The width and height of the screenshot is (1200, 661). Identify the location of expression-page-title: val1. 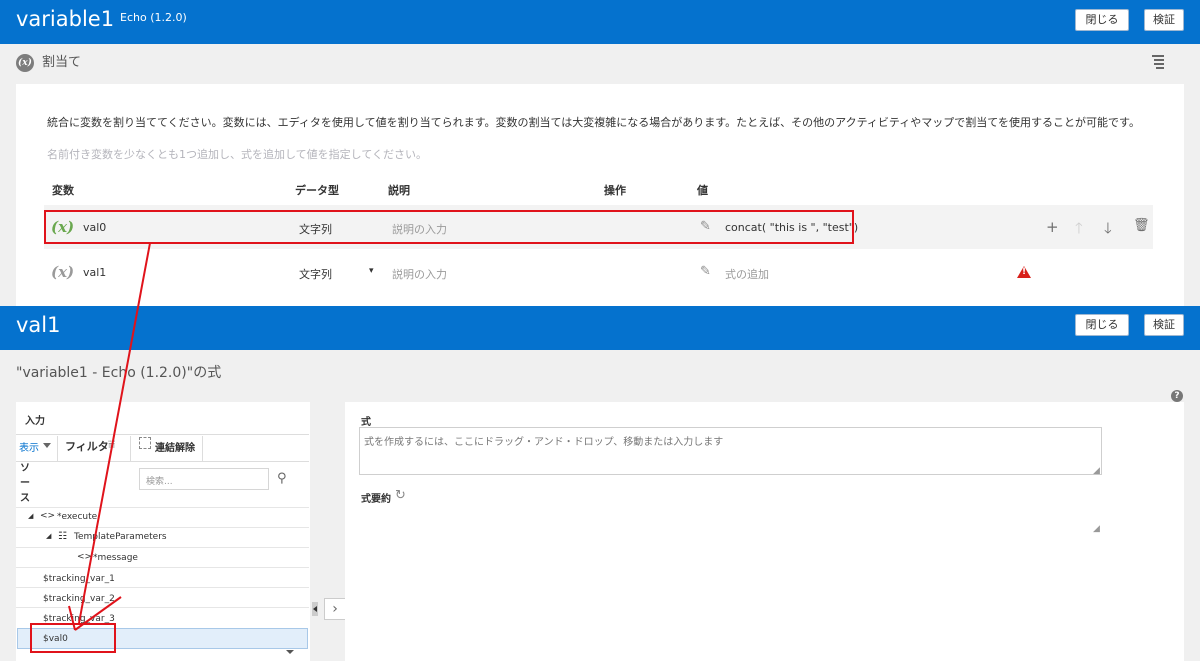
(38, 325).